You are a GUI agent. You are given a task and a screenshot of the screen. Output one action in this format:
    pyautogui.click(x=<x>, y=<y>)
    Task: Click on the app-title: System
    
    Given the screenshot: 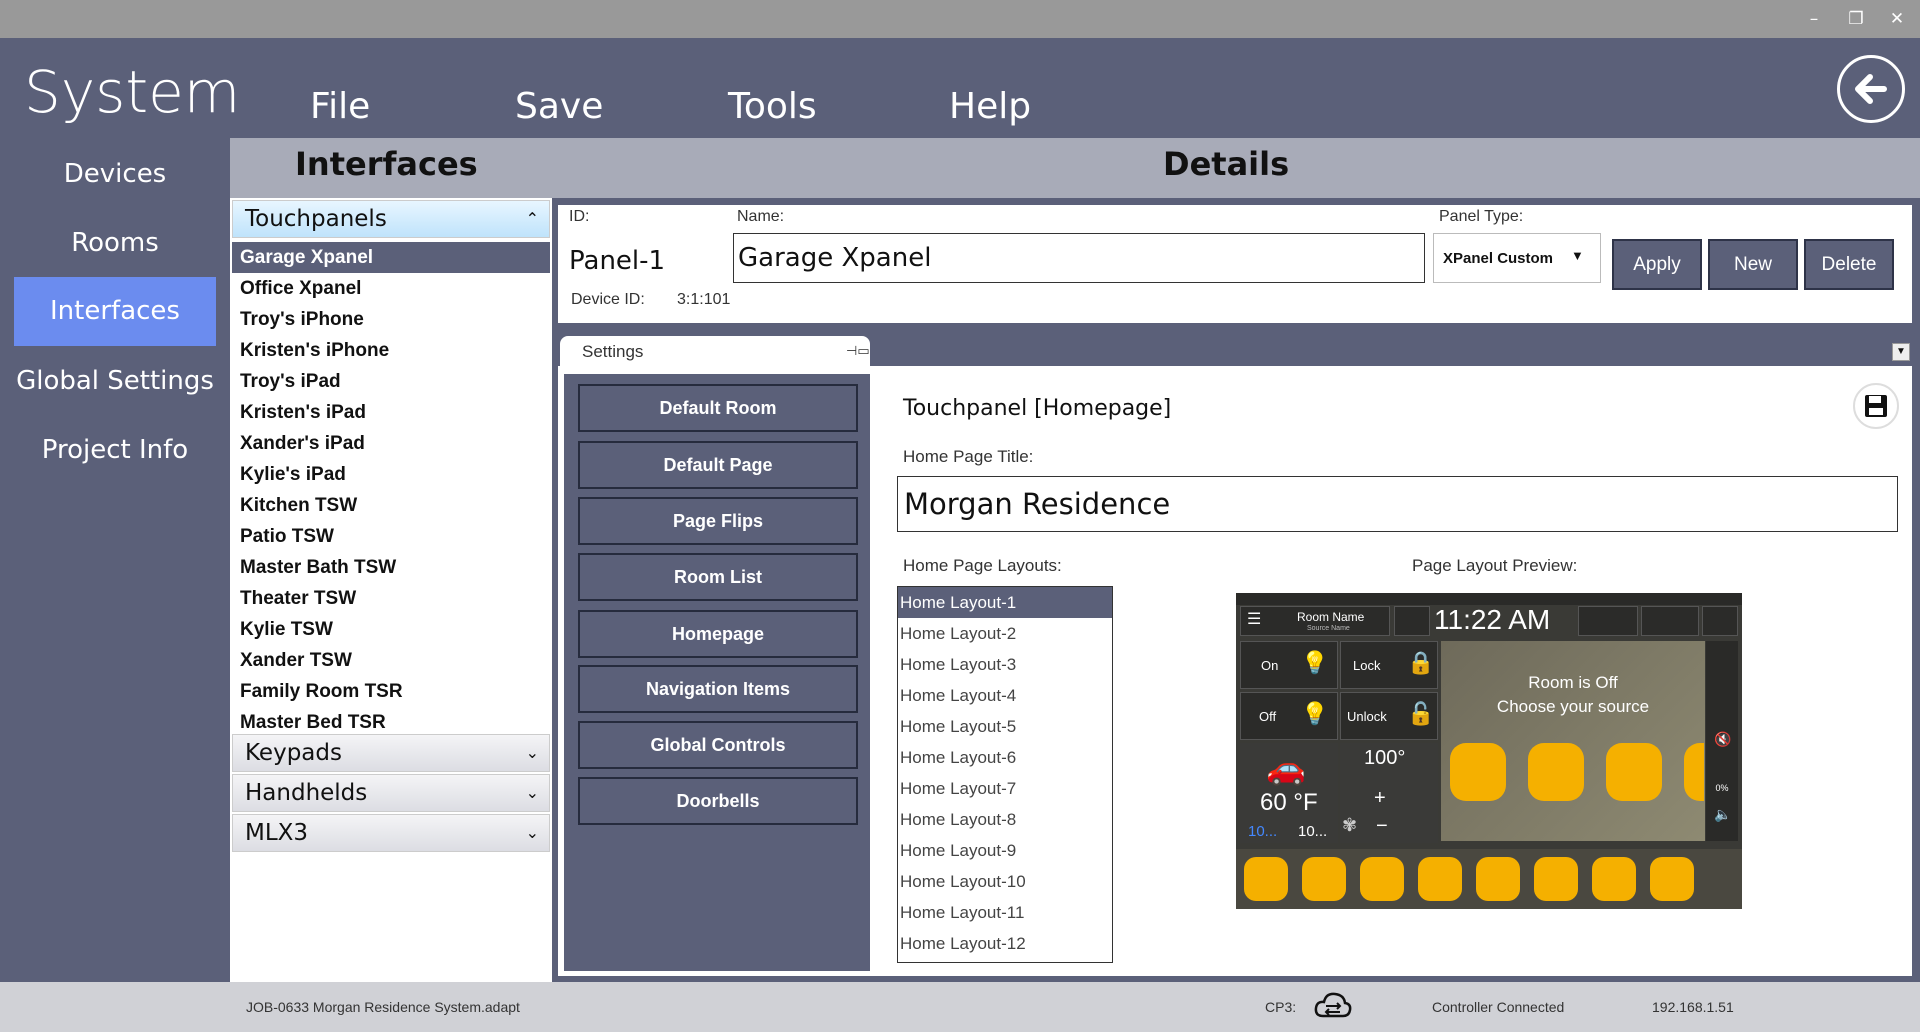 What is the action you would take?
    pyautogui.click(x=132, y=92)
    